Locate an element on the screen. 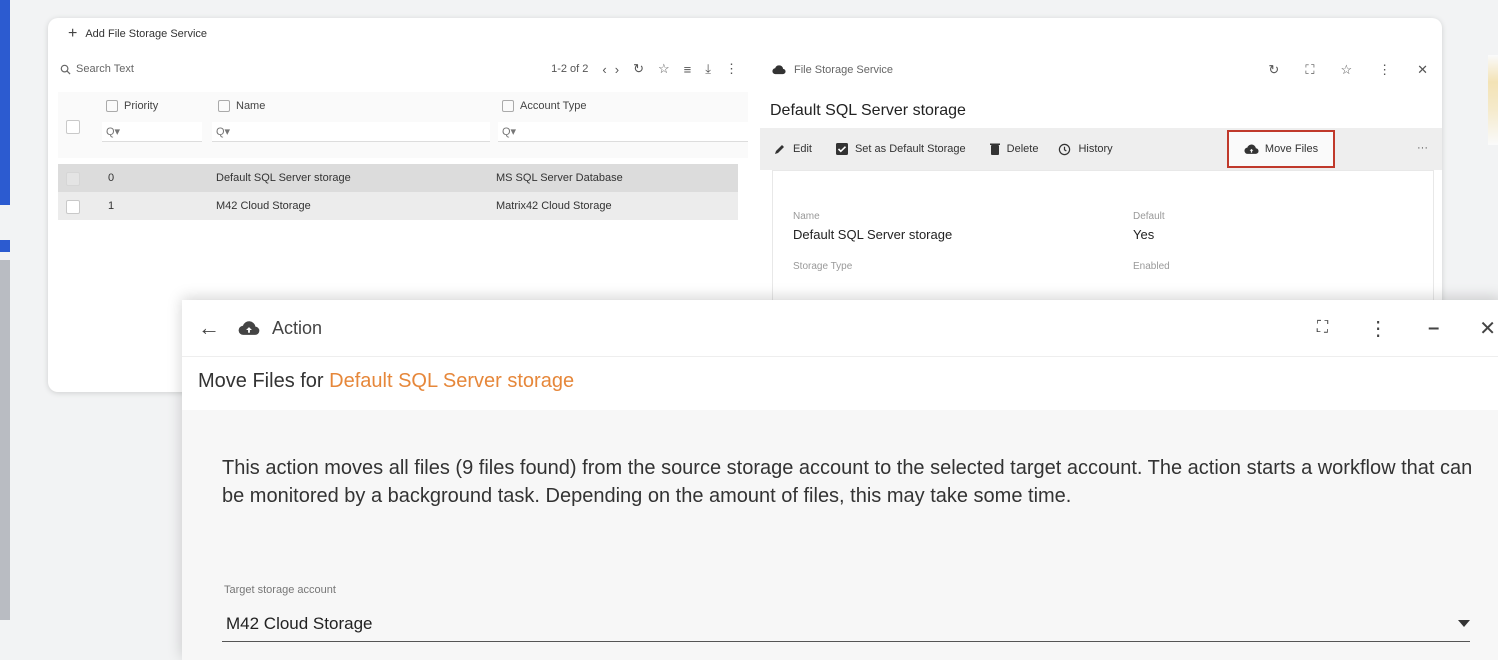 The height and width of the screenshot is (660, 1498). name-filter: Q▾ is located at coordinates (351, 132).